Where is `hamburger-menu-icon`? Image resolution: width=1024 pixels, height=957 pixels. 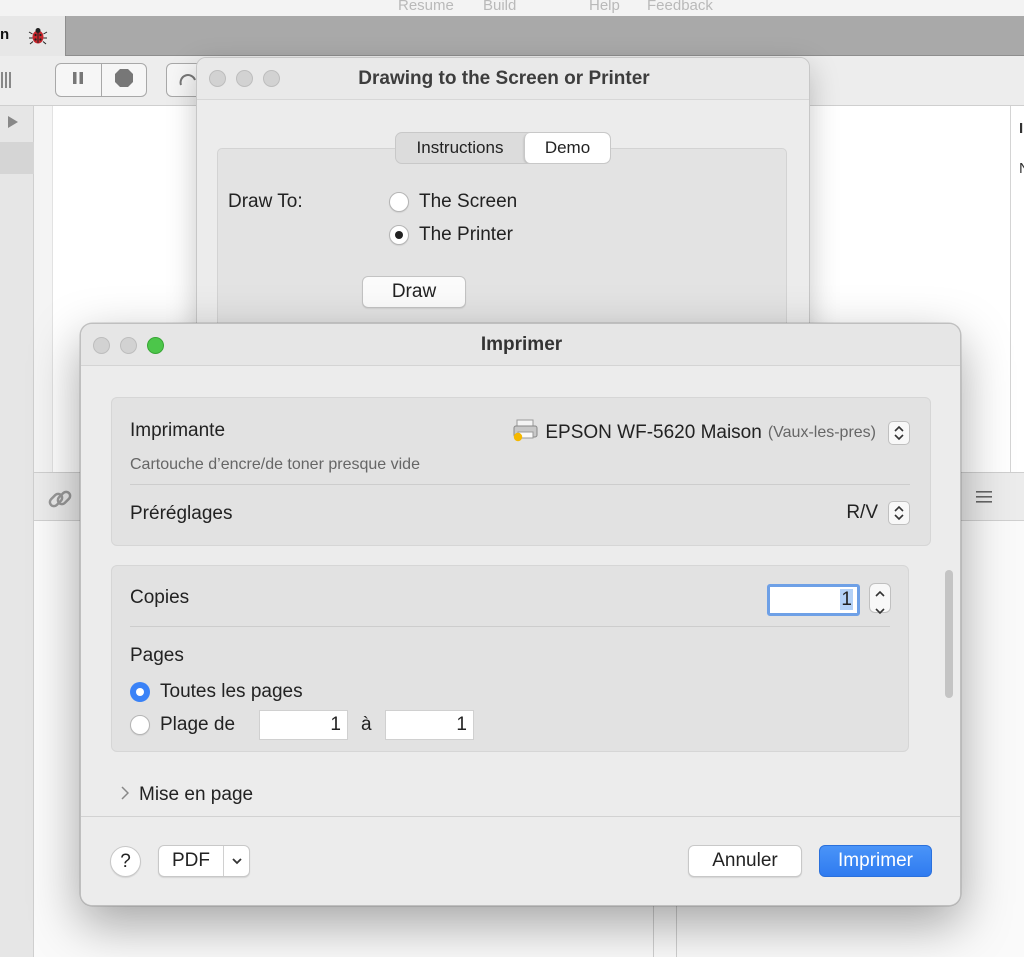
hamburger-menu-icon is located at coordinates (984, 499).